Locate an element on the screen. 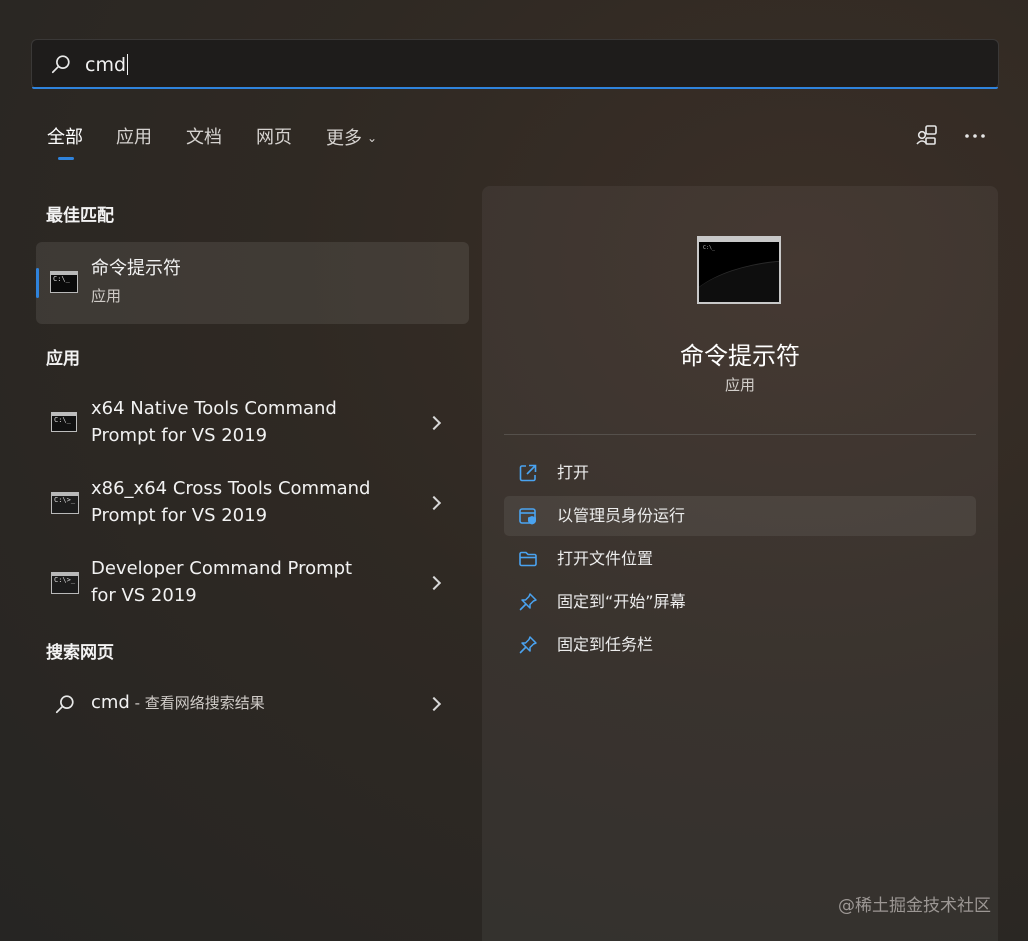 The height and width of the screenshot is (941, 1028). admin-shield-icon is located at coordinates (527, 516).